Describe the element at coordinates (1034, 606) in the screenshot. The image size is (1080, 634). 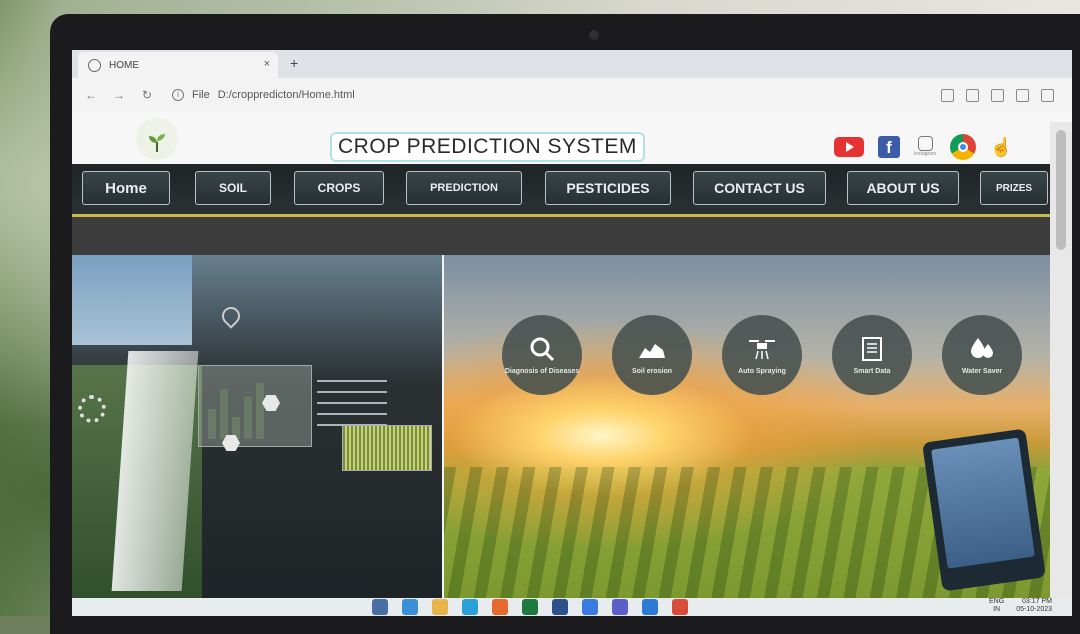
I see `clock: 03:17 PM 05-10-2023` at that location.